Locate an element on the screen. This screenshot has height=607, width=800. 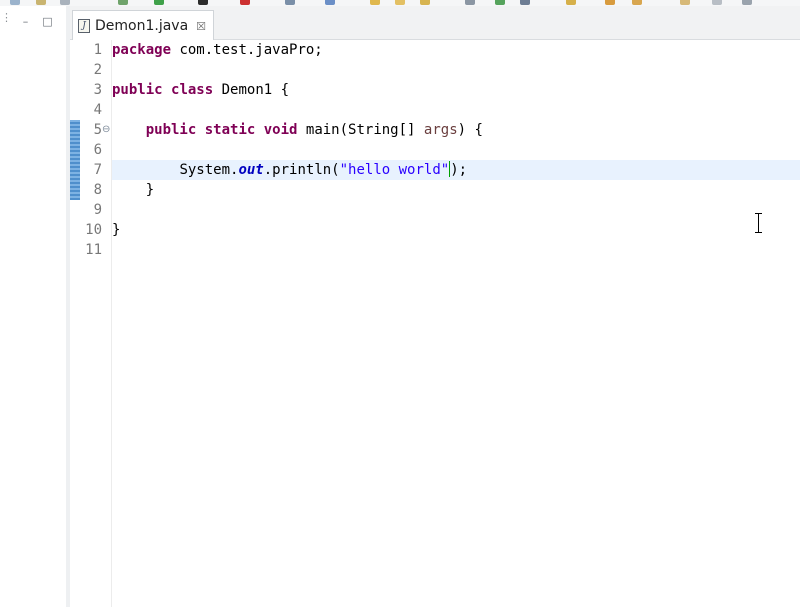
code-text: .println( is located at coordinates (301, 170).